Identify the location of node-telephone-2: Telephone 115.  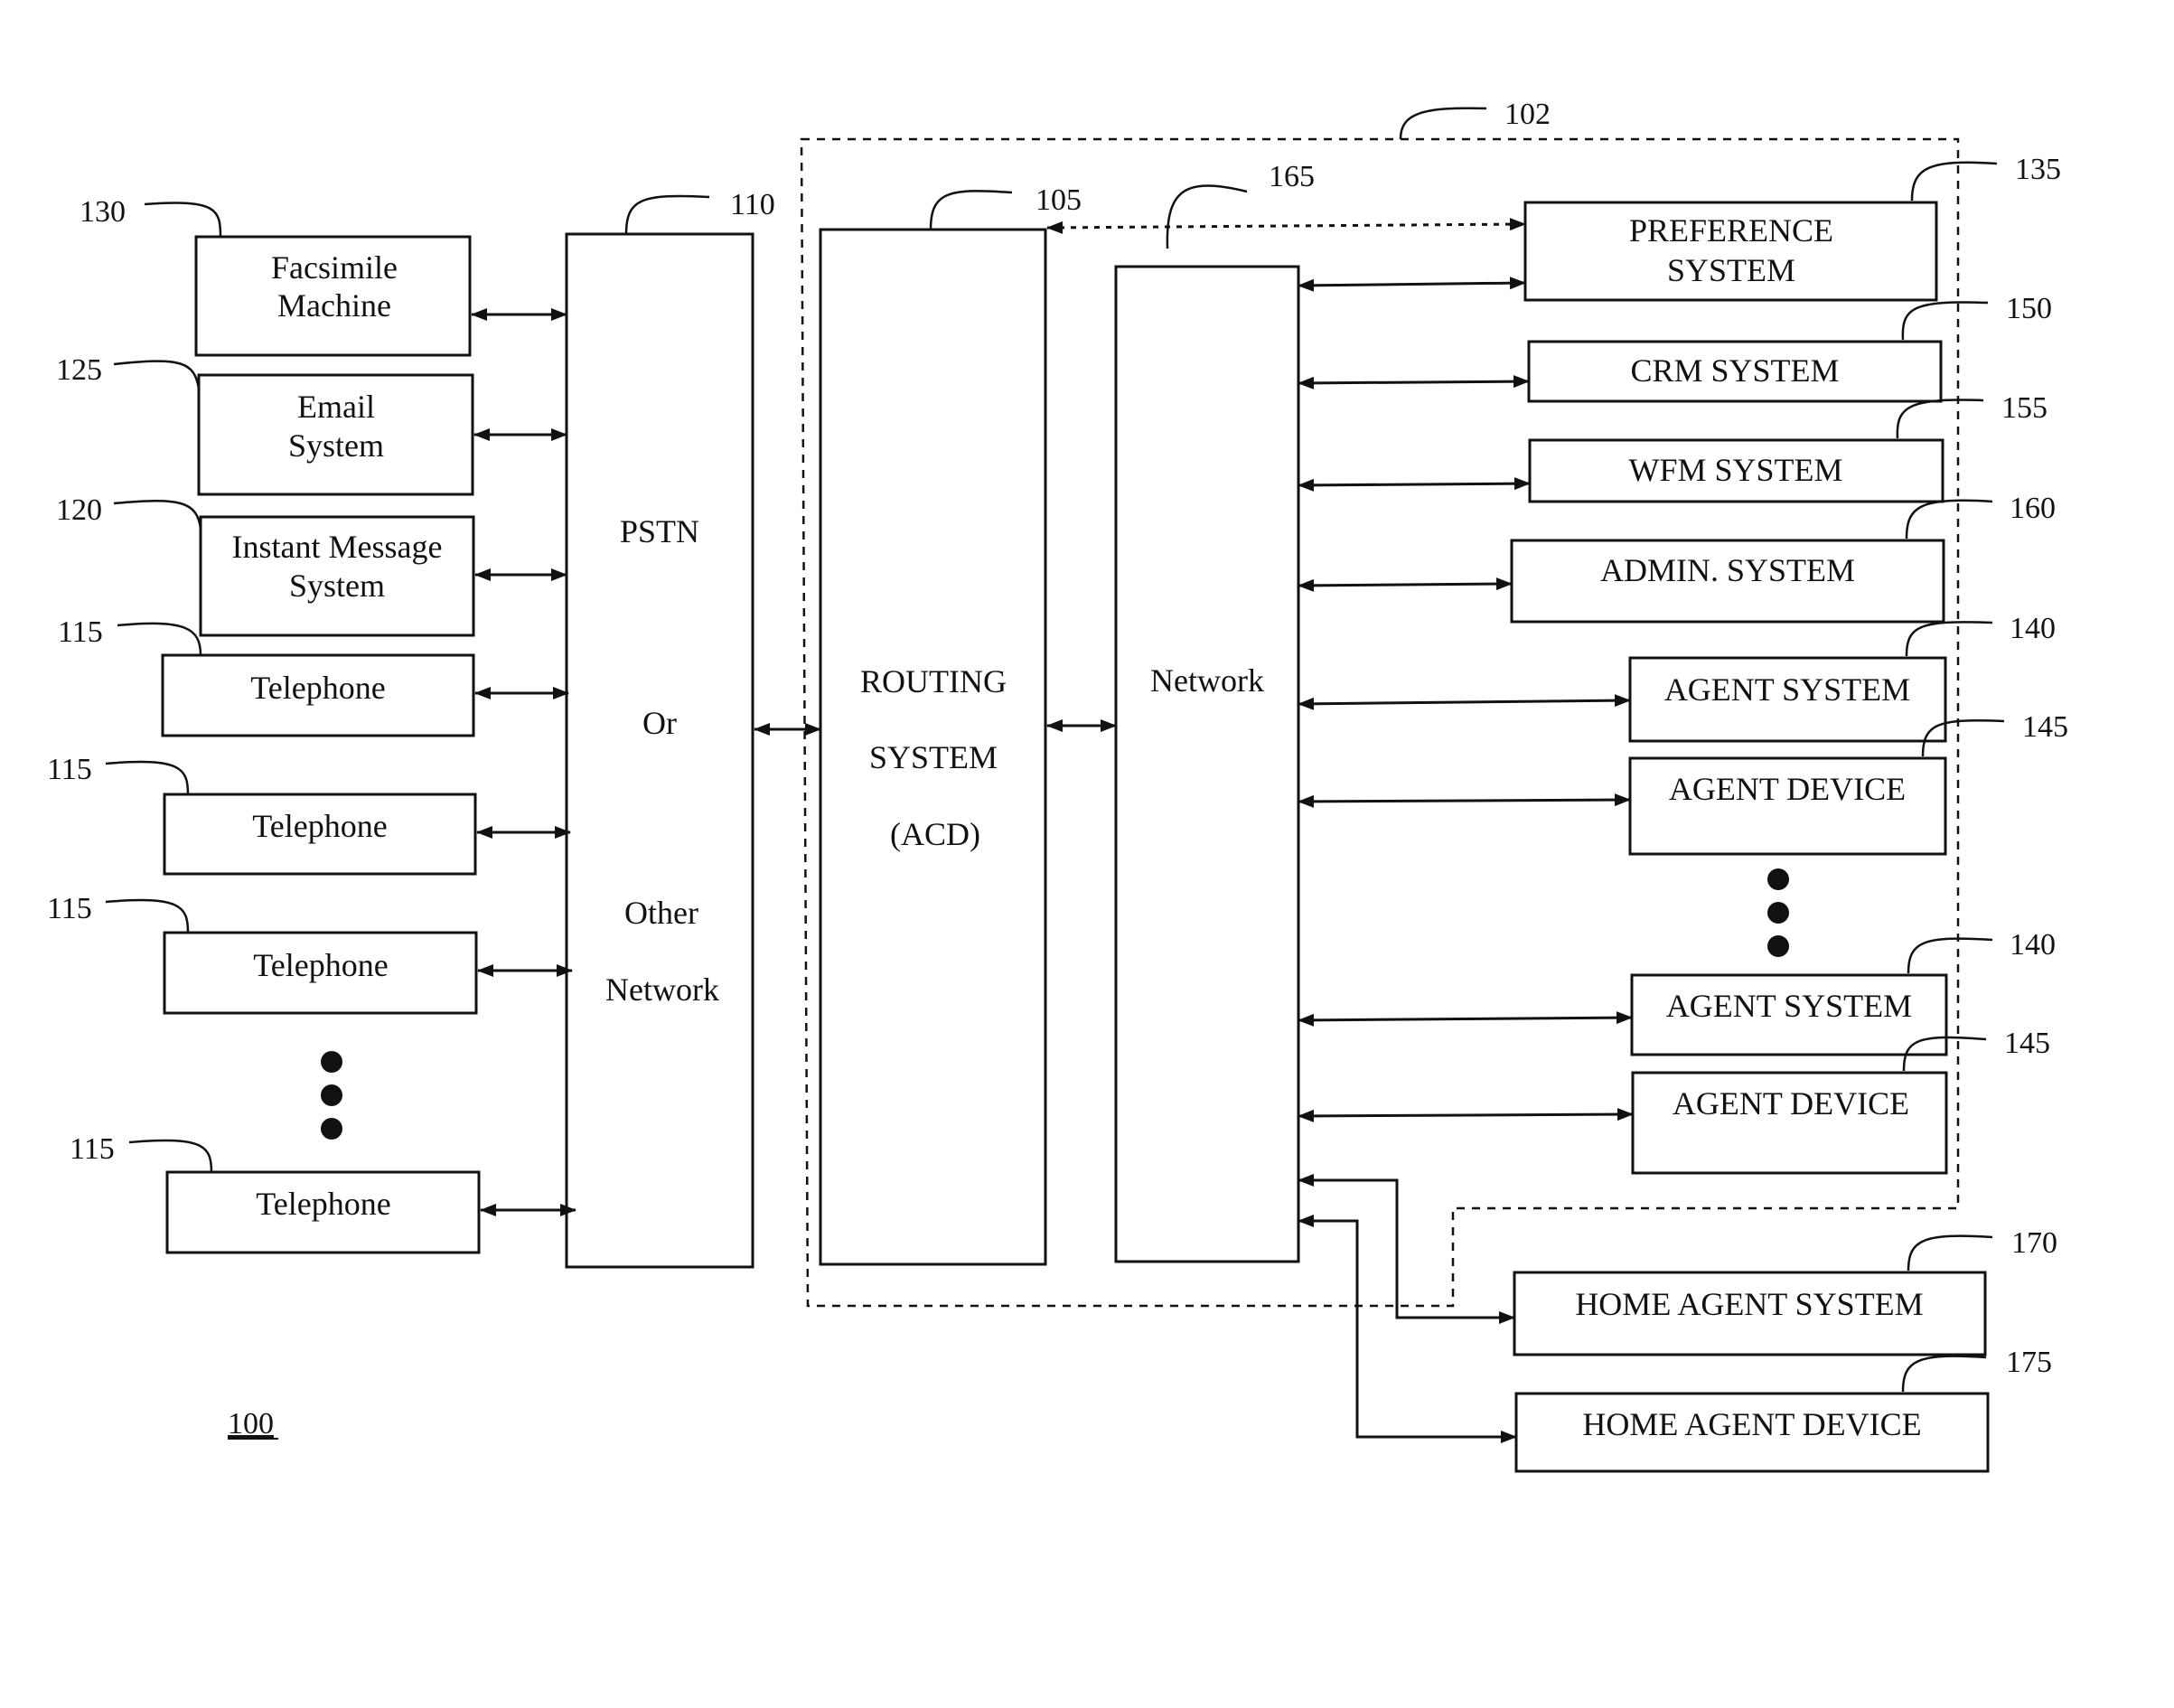
(262, 814).